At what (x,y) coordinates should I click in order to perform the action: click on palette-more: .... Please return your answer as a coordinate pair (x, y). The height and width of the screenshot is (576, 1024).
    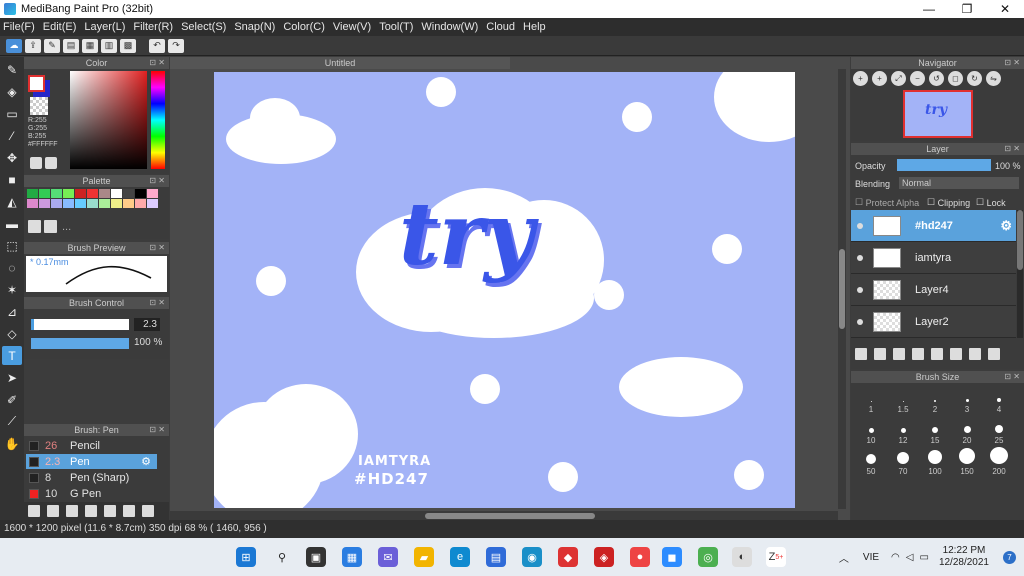
    Looking at the image, I should click on (66, 227).